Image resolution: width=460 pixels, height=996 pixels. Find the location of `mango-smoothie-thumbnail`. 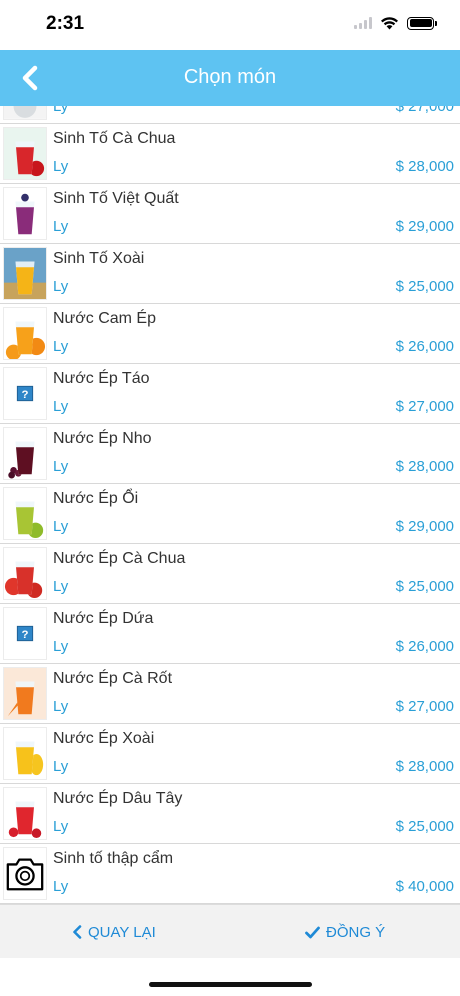

mango-smoothie-thumbnail is located at coordinates (25, 273).